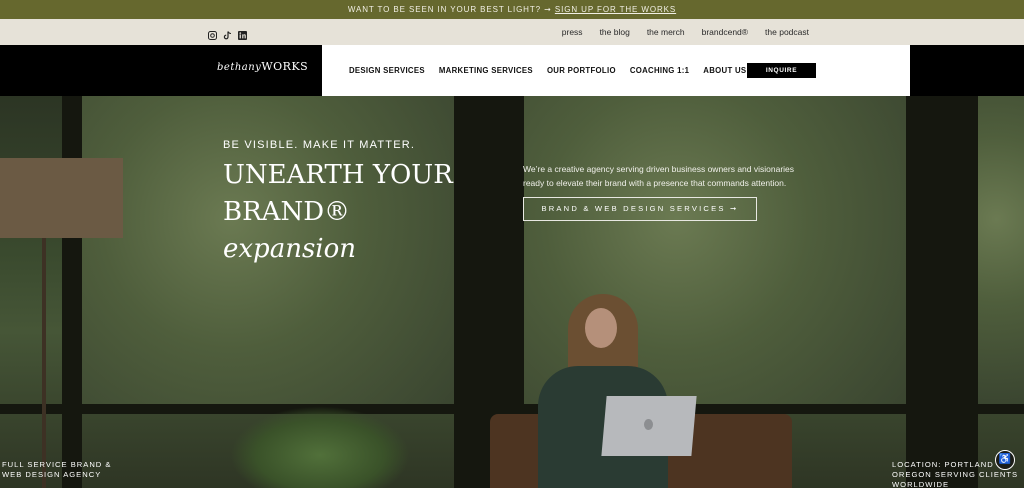 This screenshot has width=1024, height=488. I want to click on logo-caps: WORKS, so click(285, 66).